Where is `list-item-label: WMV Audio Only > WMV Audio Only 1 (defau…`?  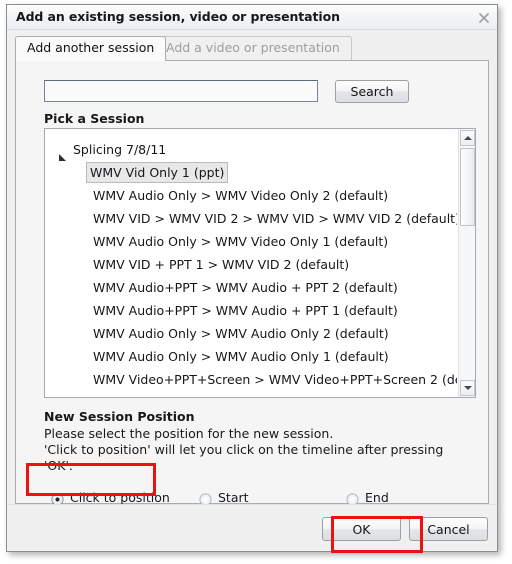
list-item-label: WMV Audio Only > WMV Audio Only 1 (defau… is located at coordinates (241, 356).